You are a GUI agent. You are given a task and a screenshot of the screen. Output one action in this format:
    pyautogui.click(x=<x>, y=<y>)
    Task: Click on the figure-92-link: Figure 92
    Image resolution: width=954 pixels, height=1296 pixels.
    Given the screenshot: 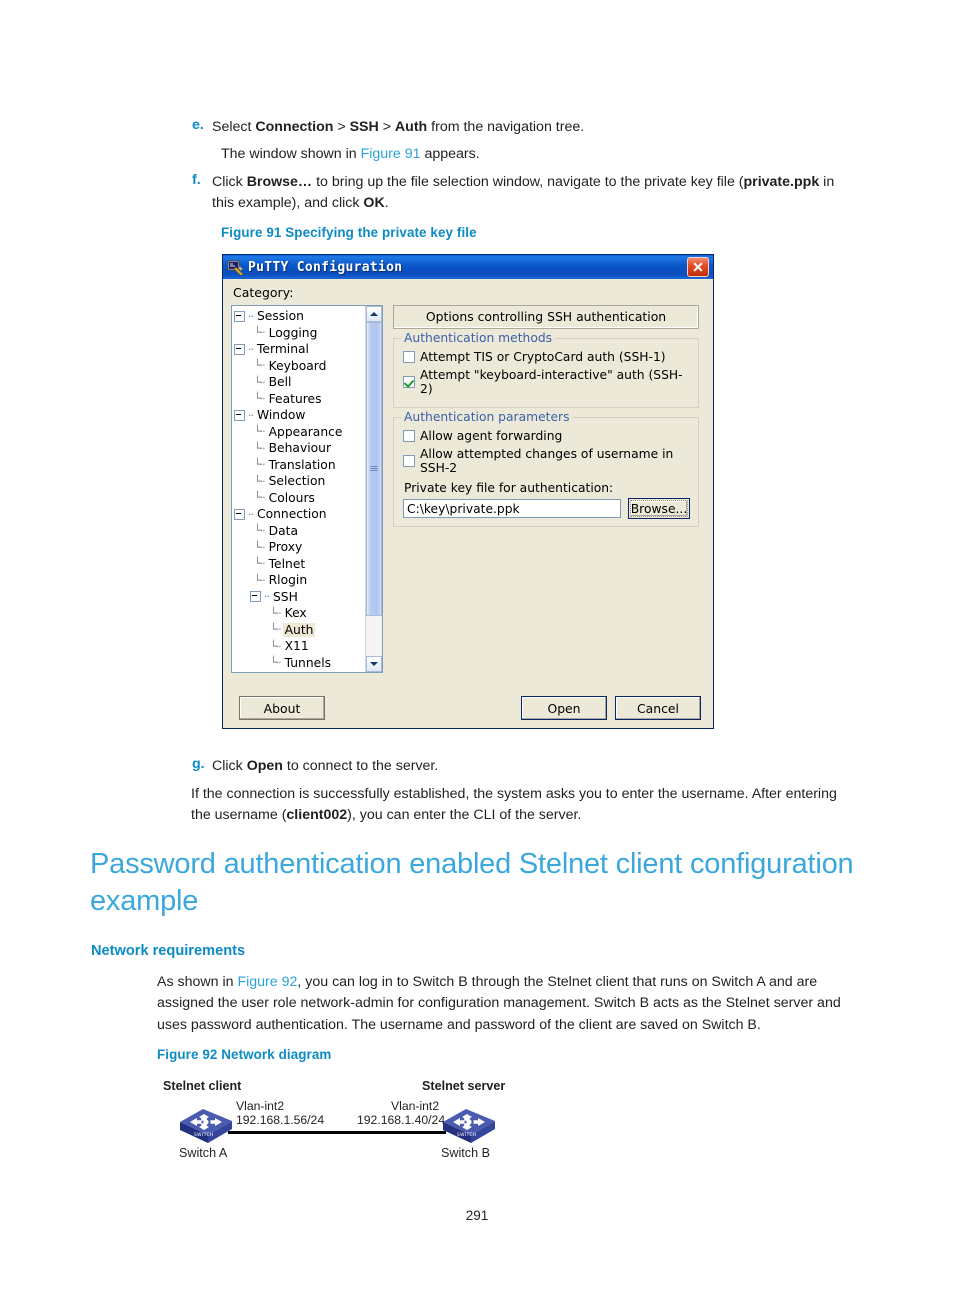 What is the action you would take?
    pyautogui.click(x=267, y=982)
    